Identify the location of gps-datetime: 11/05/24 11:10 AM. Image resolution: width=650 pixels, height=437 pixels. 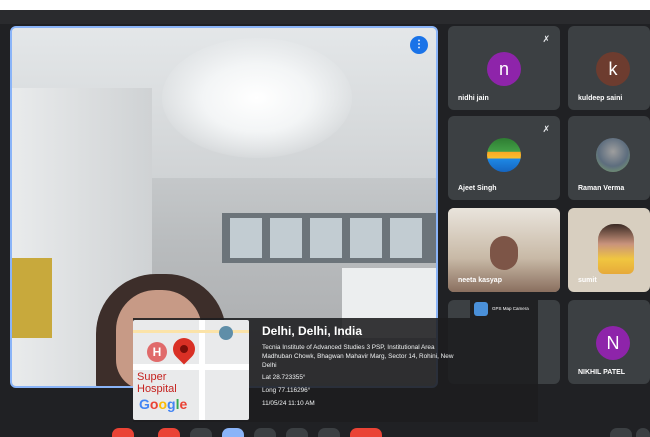
(288, 403).